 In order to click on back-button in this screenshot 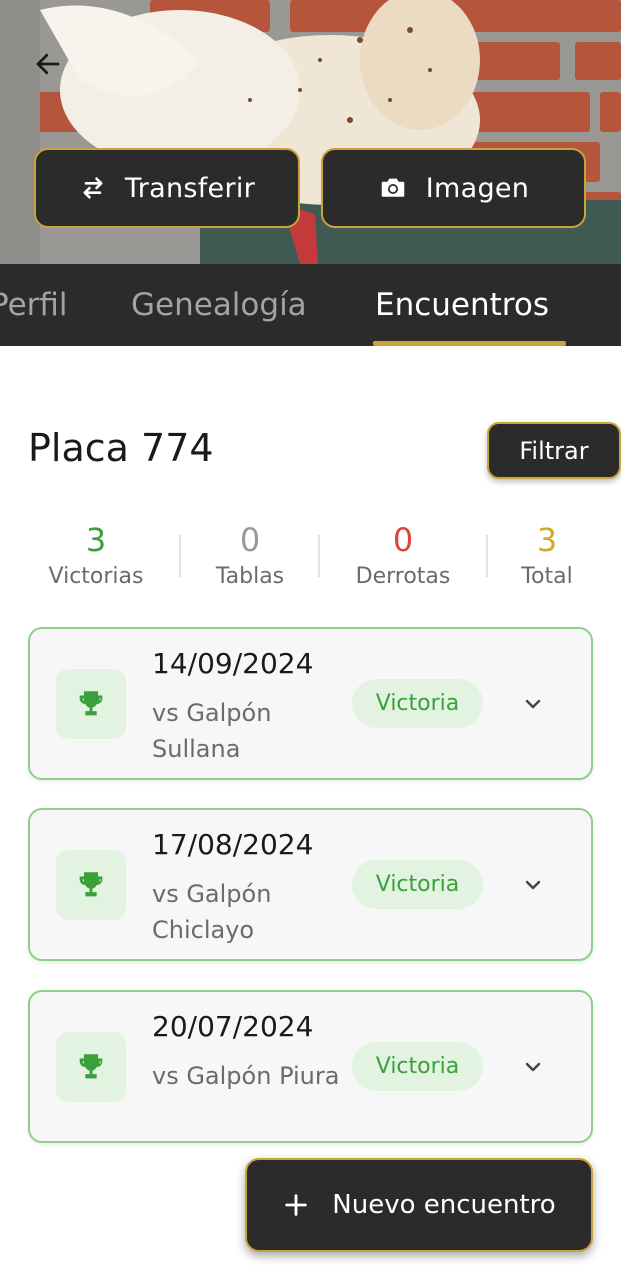, I will do `click(48, 64)`.